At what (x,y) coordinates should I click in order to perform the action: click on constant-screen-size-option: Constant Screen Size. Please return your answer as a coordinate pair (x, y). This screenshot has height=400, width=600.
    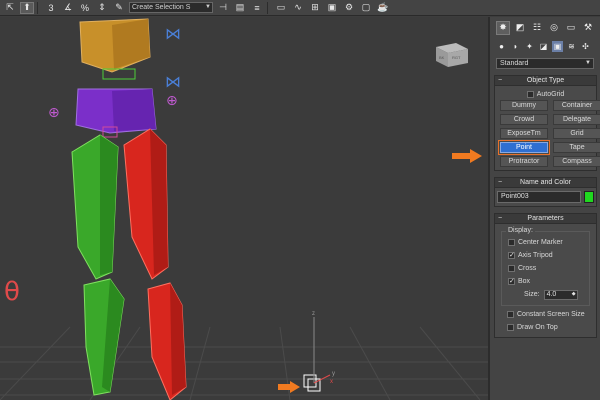
    Looking at the image, I should click on (545, 314).